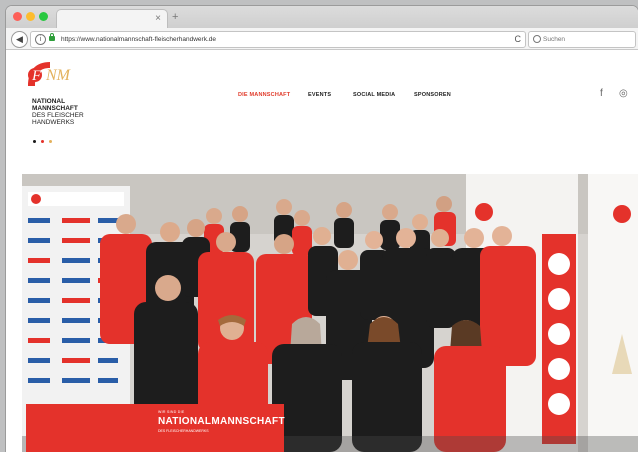 This screenshot has width=638, height=452. What do you see at coordinates (58, 115) in the screenshot?
I see `logo-line-3: DES FLEISCHER` at bounding box center [58, 115].